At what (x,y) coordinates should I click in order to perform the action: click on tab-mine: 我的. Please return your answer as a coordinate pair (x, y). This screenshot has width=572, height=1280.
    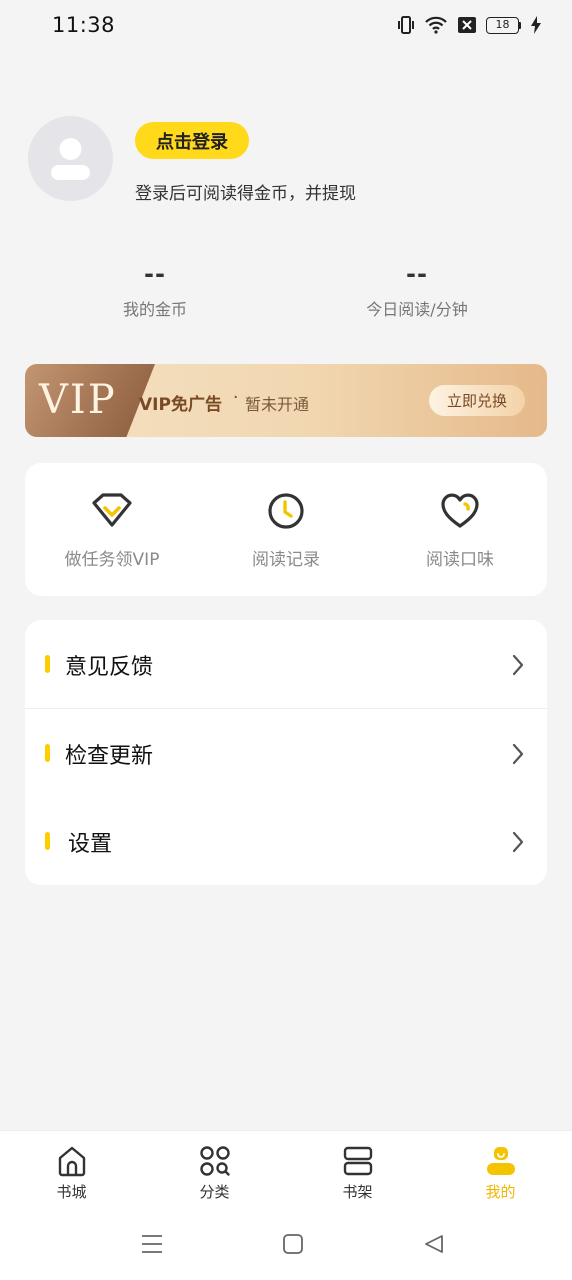
    Looking at the image, I should click on (500, 1173).